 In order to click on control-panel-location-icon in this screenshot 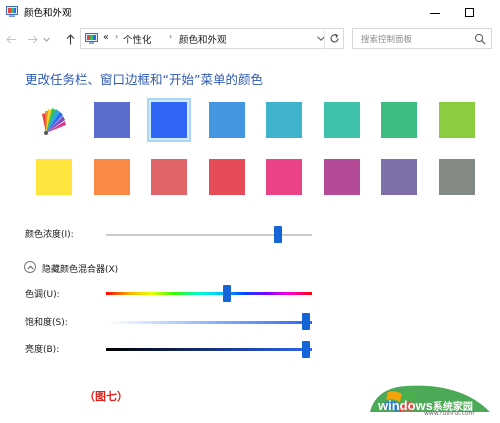, I will do `click(91, 38)`.